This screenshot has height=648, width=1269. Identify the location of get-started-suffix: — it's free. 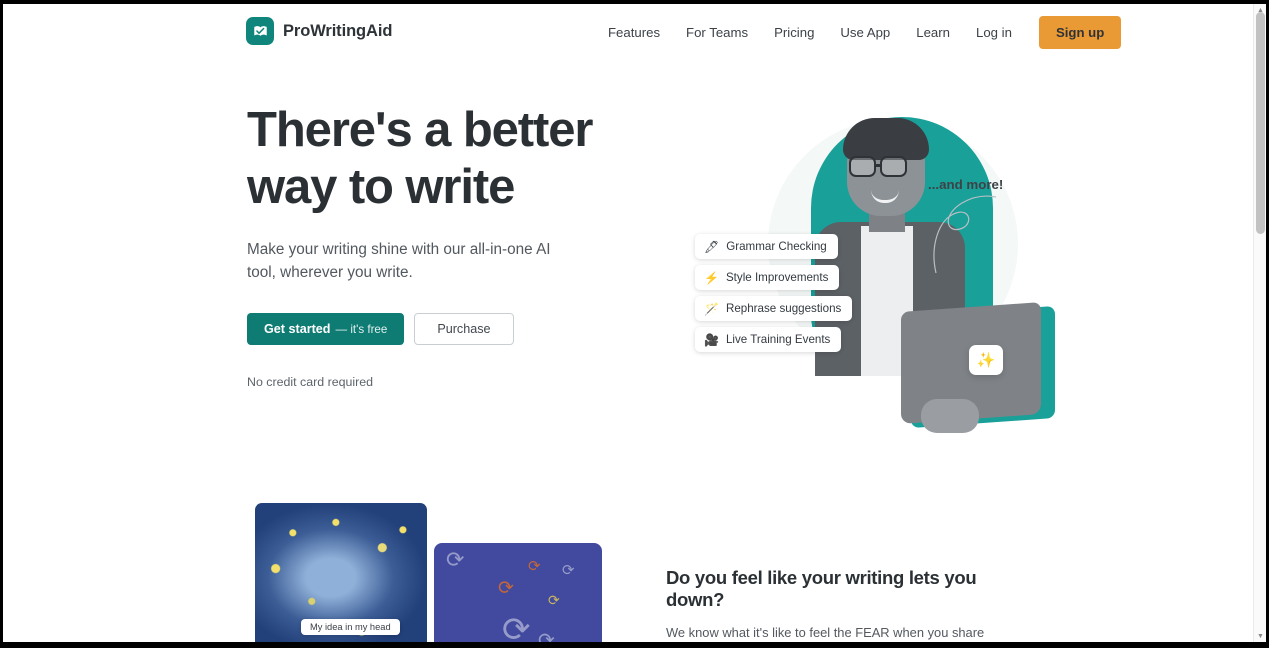
(361, 329).